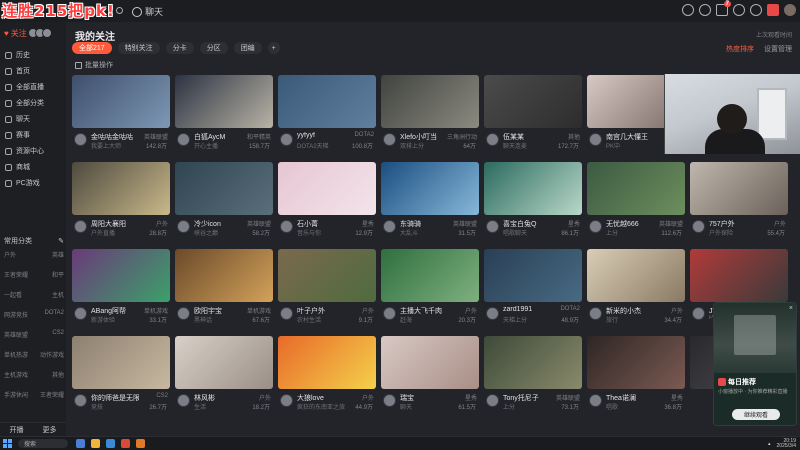 The height and width of the screenshot is (450, 800). I want to click on heart-icon, so click(705, 10).